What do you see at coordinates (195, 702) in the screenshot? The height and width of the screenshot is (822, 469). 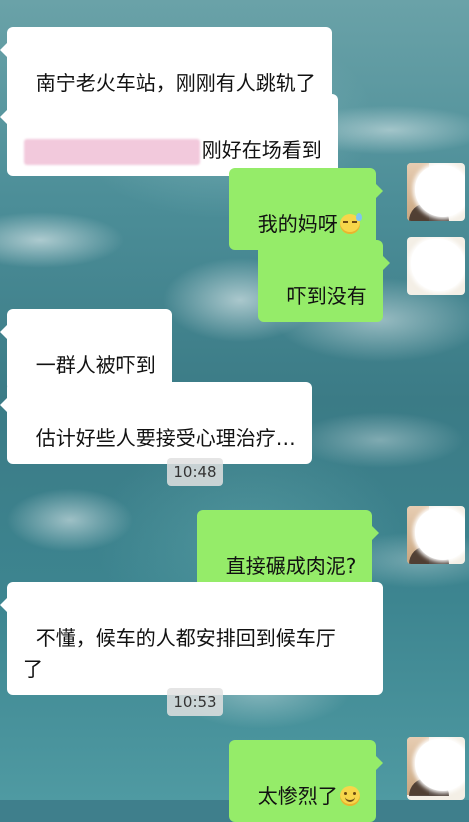 I see `timestamp: 10:53` at bounding box center [195, 702].